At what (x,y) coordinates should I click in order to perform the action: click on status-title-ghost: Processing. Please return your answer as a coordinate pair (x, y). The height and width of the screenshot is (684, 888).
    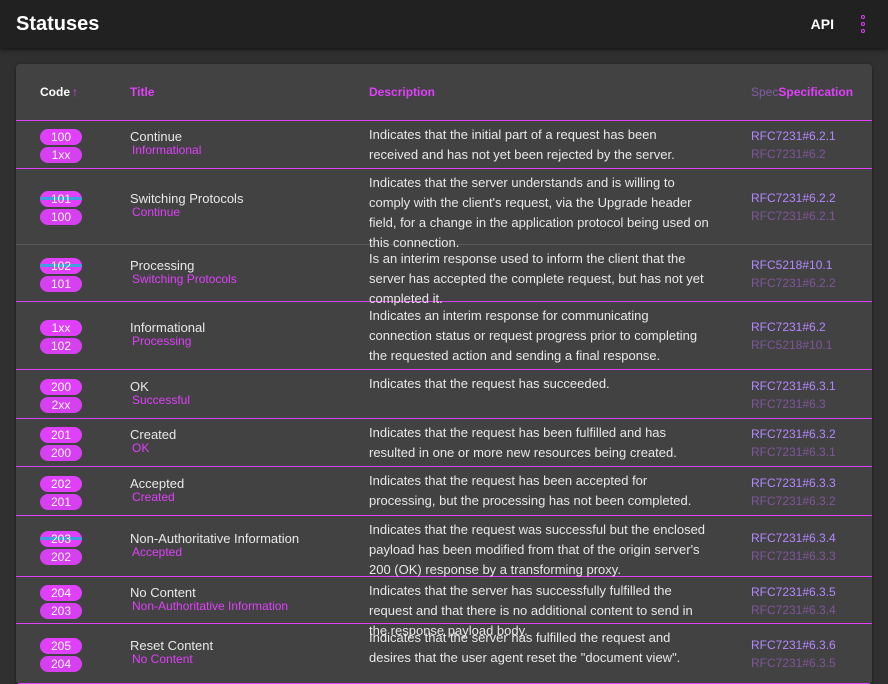
    Looking at the image, I should click on (162, 341).